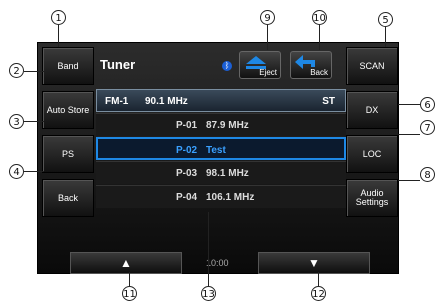  Describe the element at coordinates (208, 293) in the screenshot. I see `callout-13: 13` at that location.